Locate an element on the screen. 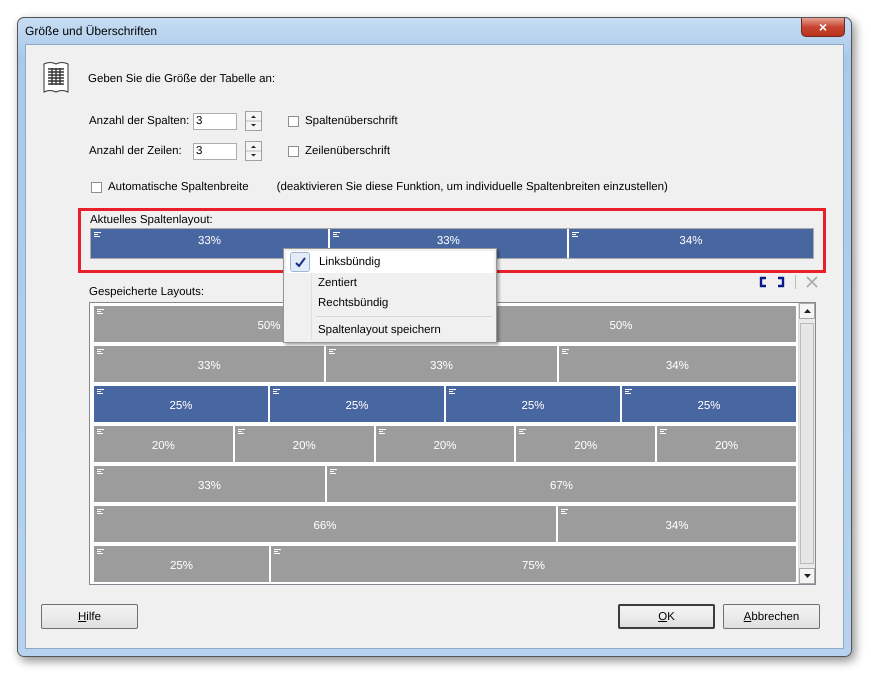  field-label: Anzahl der Spalten: is located at coordinates (139, 121).